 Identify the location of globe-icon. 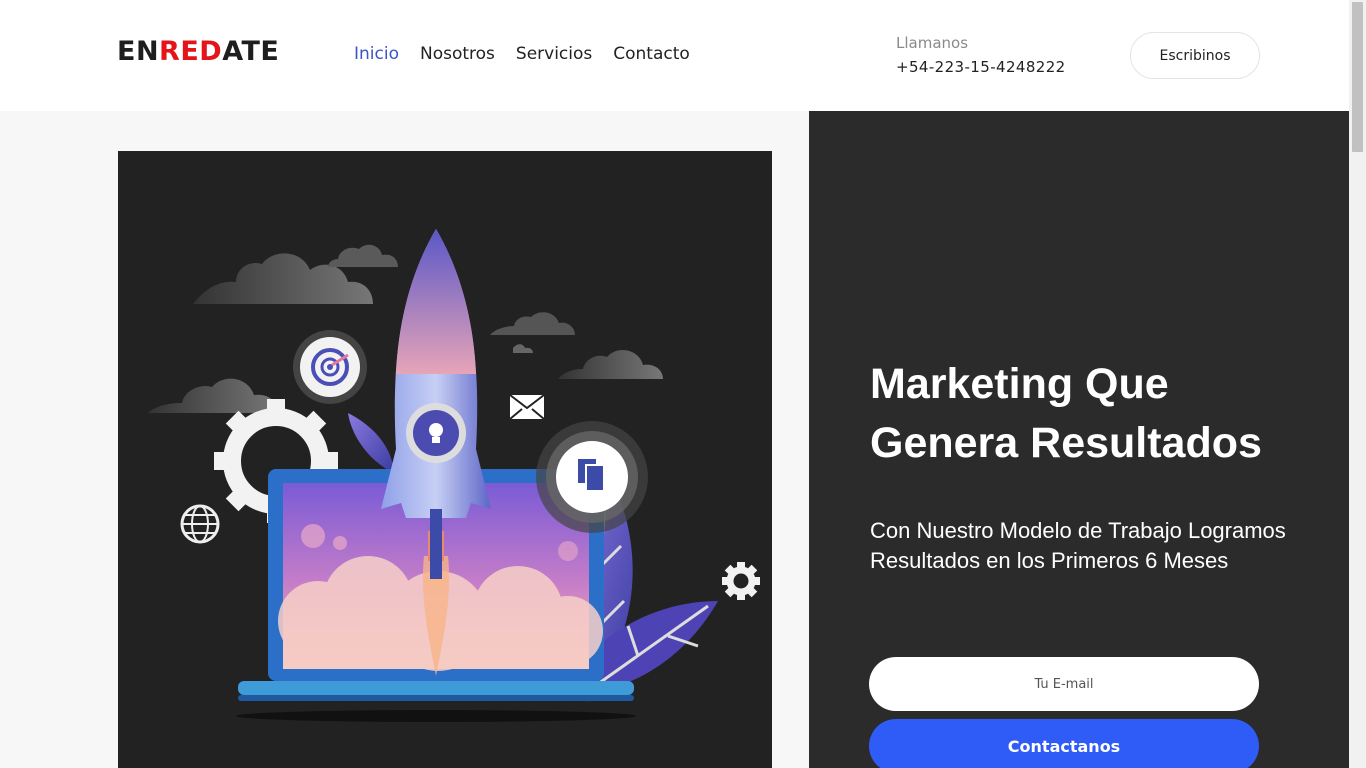
(200, 524).